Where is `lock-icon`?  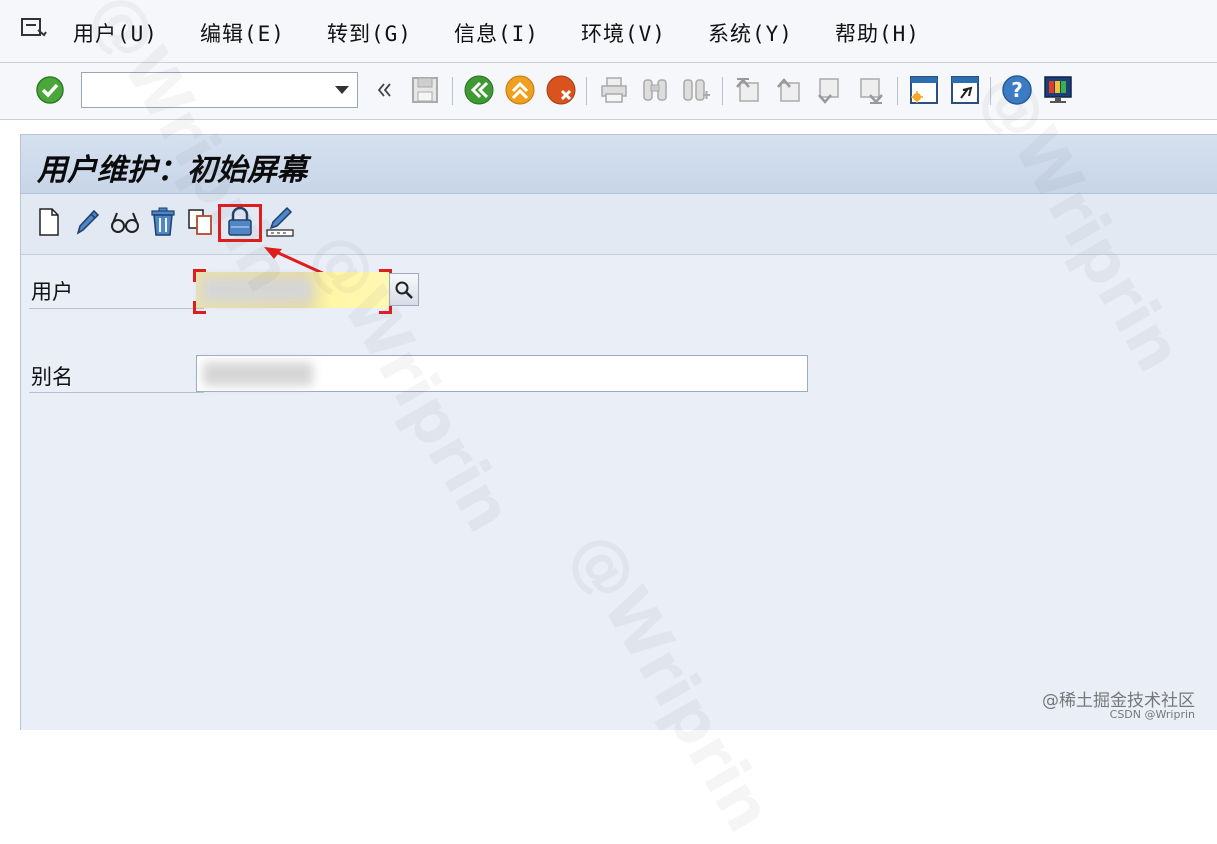 lock-icon is located at coordinates (240, 222).